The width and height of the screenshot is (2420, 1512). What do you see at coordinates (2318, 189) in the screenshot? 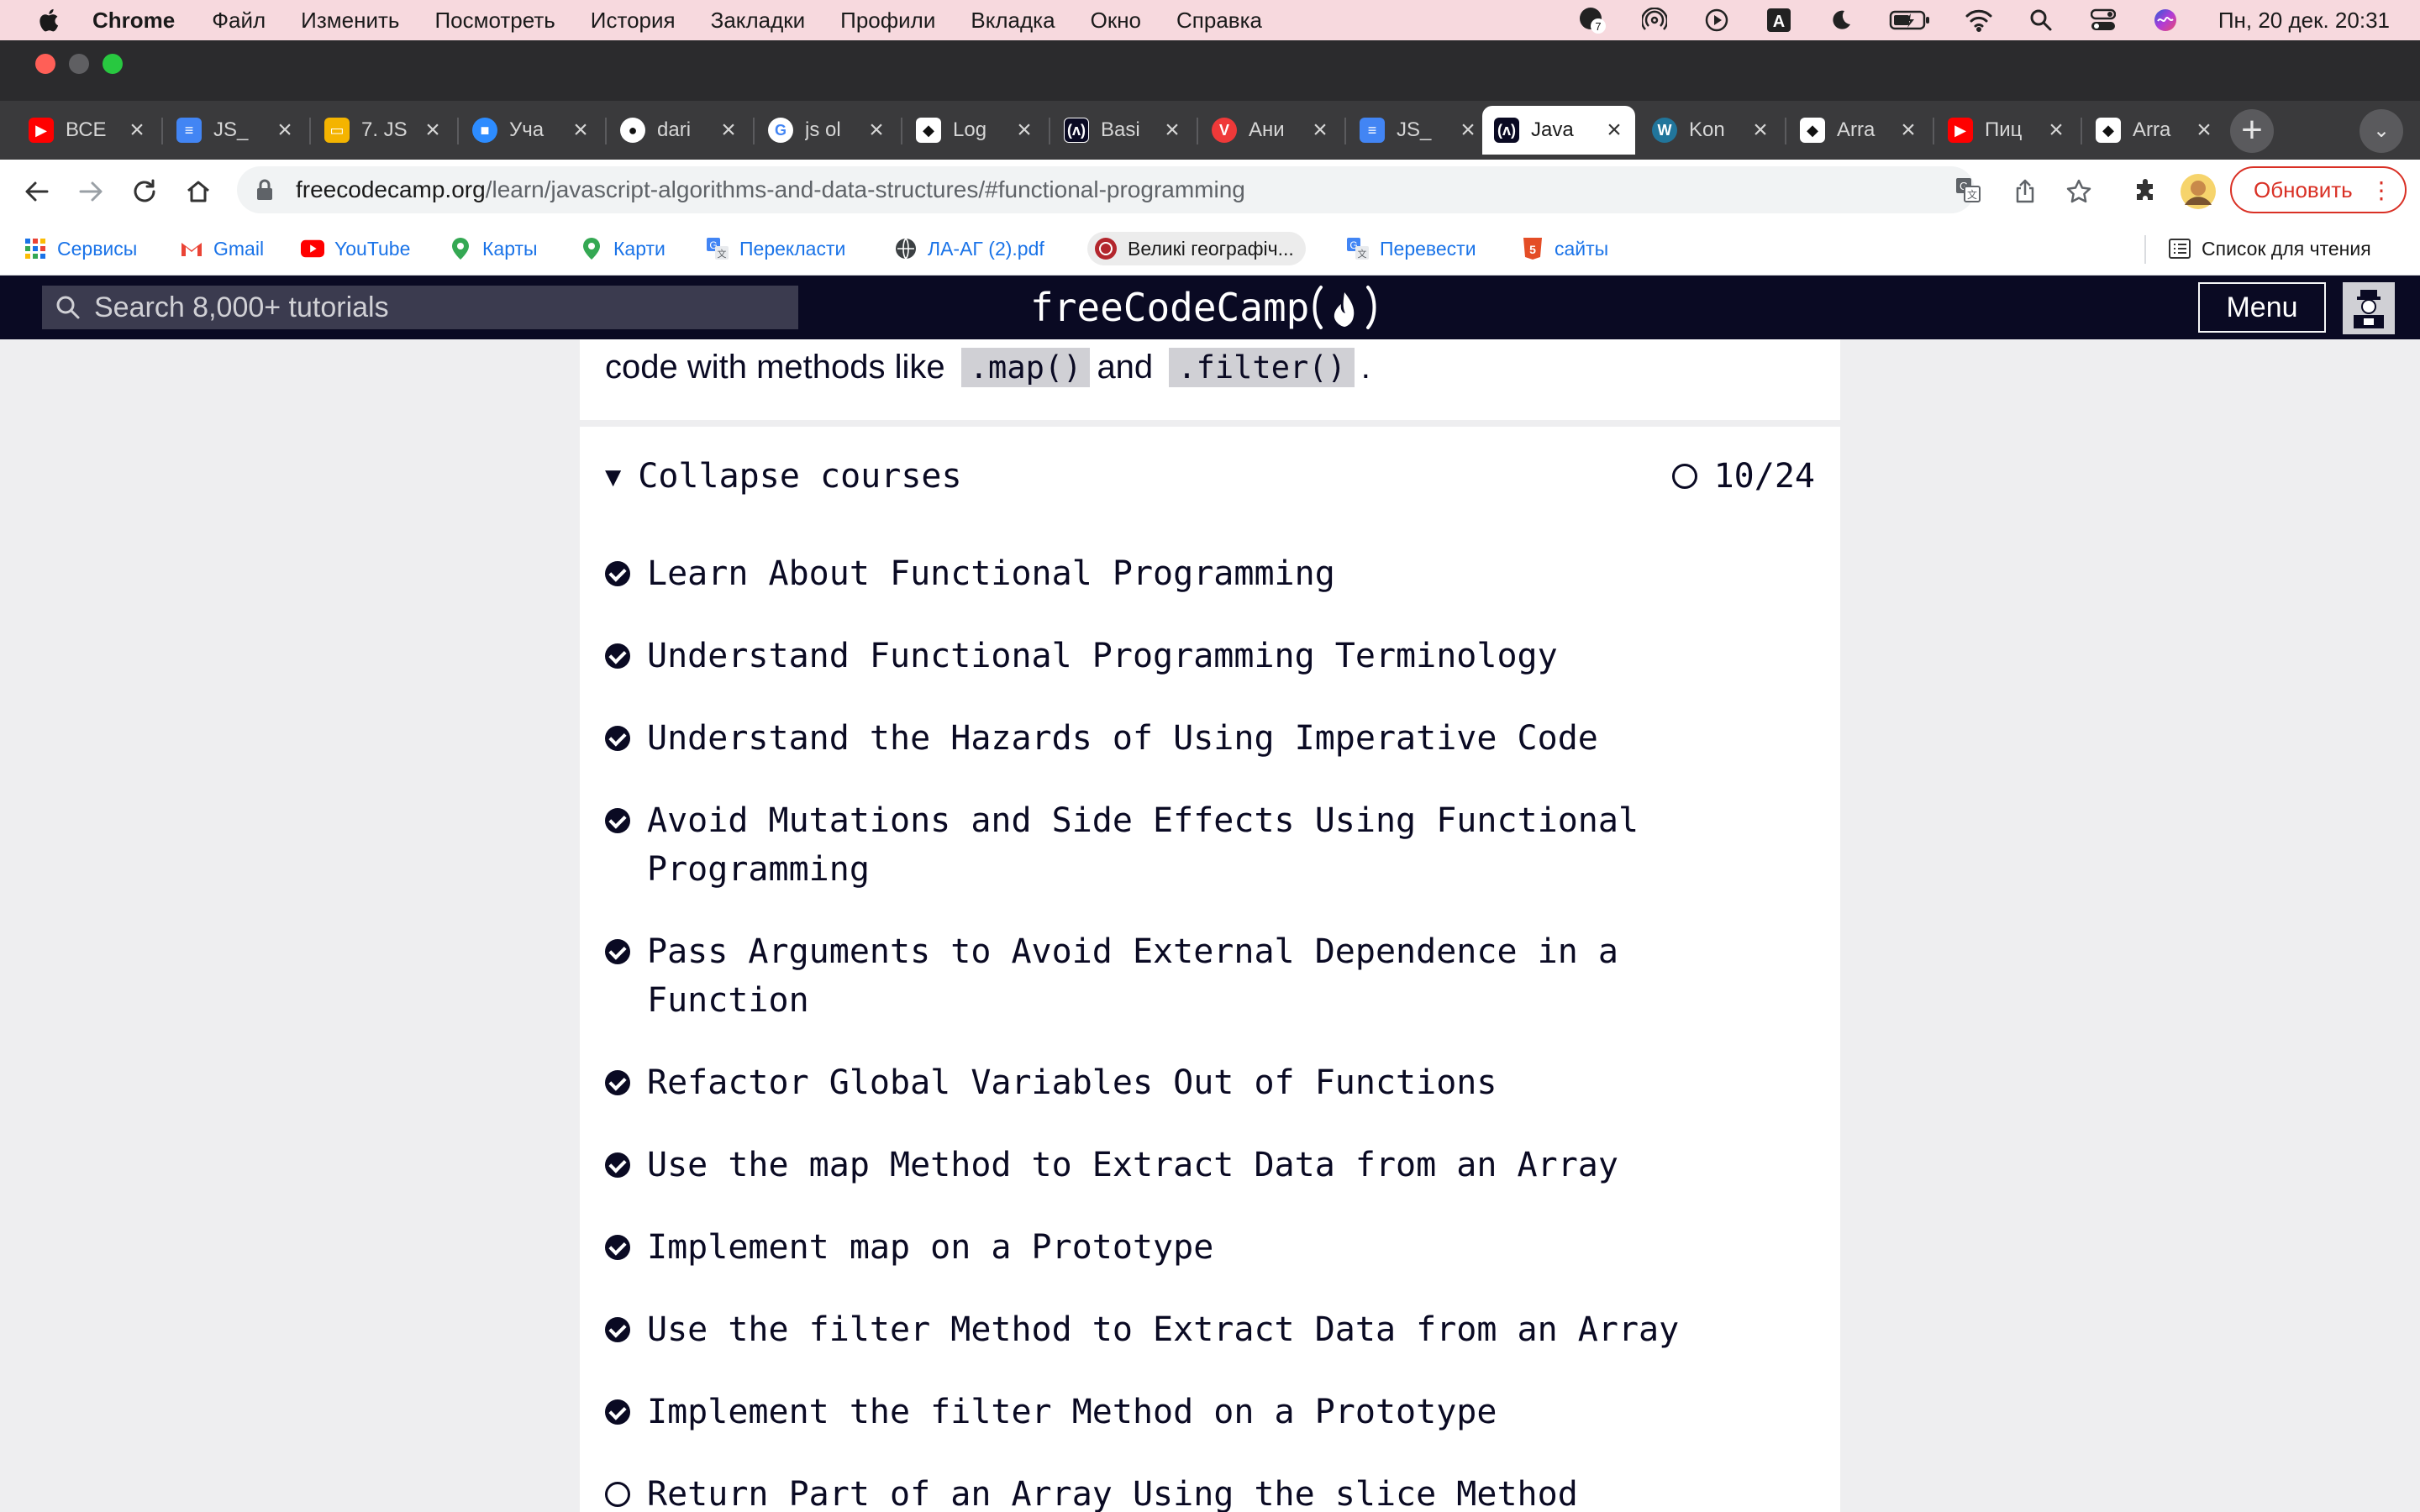
I see `update-chrome-button: Обновить ⋮` at bounding box center [2318, 189].